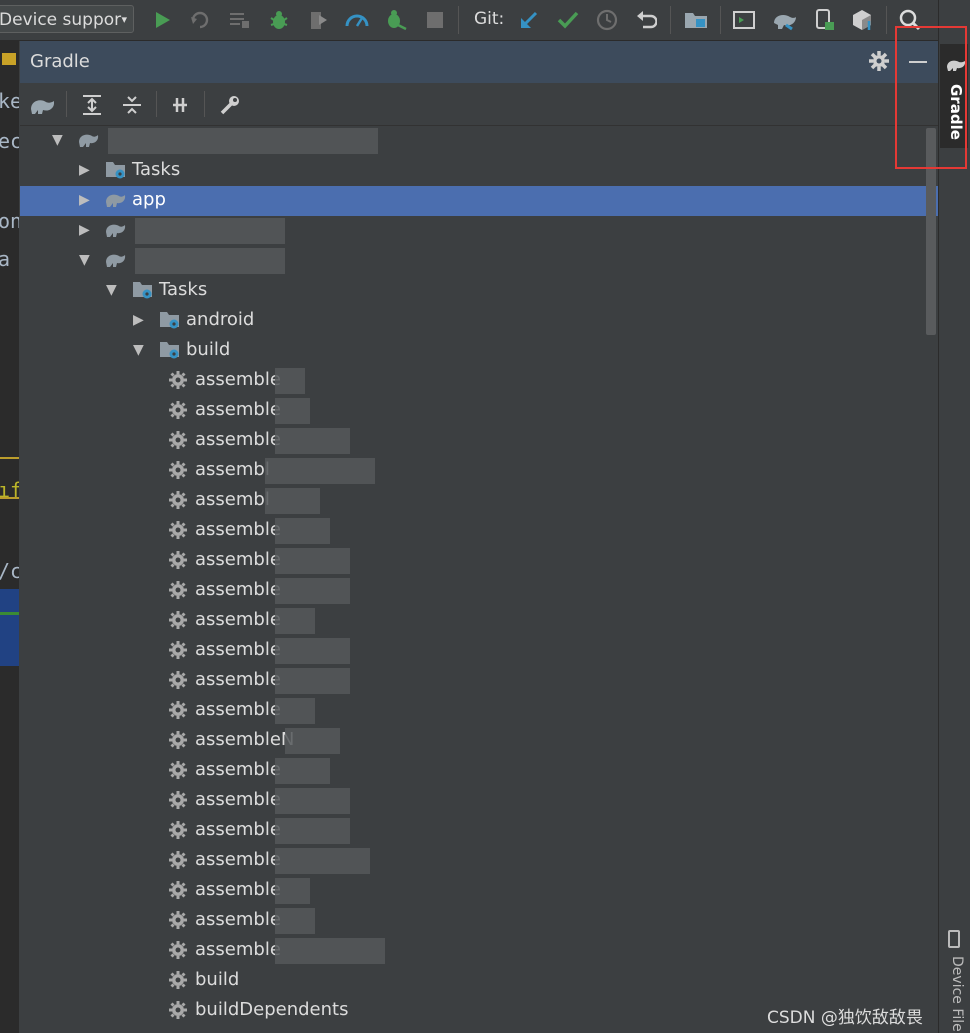 This screenshot has height=1033, width=970. I want to click on highlight-line, so click(9, 458).